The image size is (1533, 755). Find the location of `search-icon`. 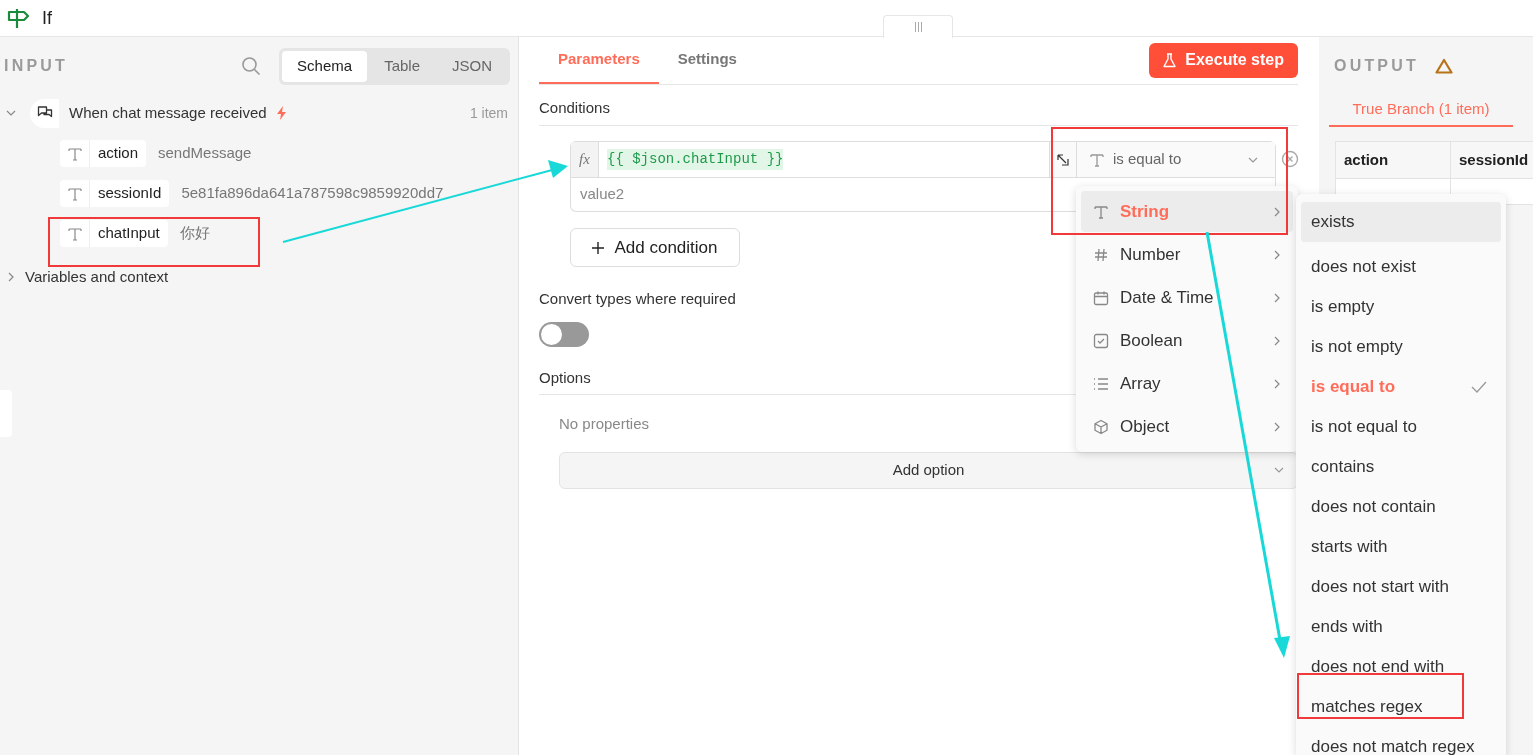

search-icon is located at coordinates (251, 66).